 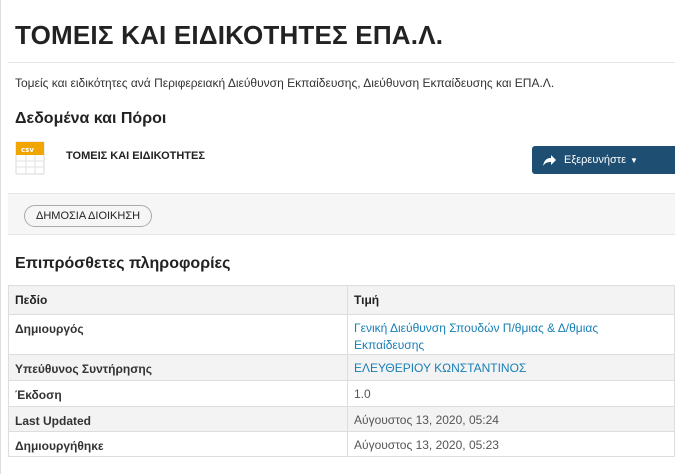 I want to click on column-header-field: Πεδίο, so click(x=178, y=300).